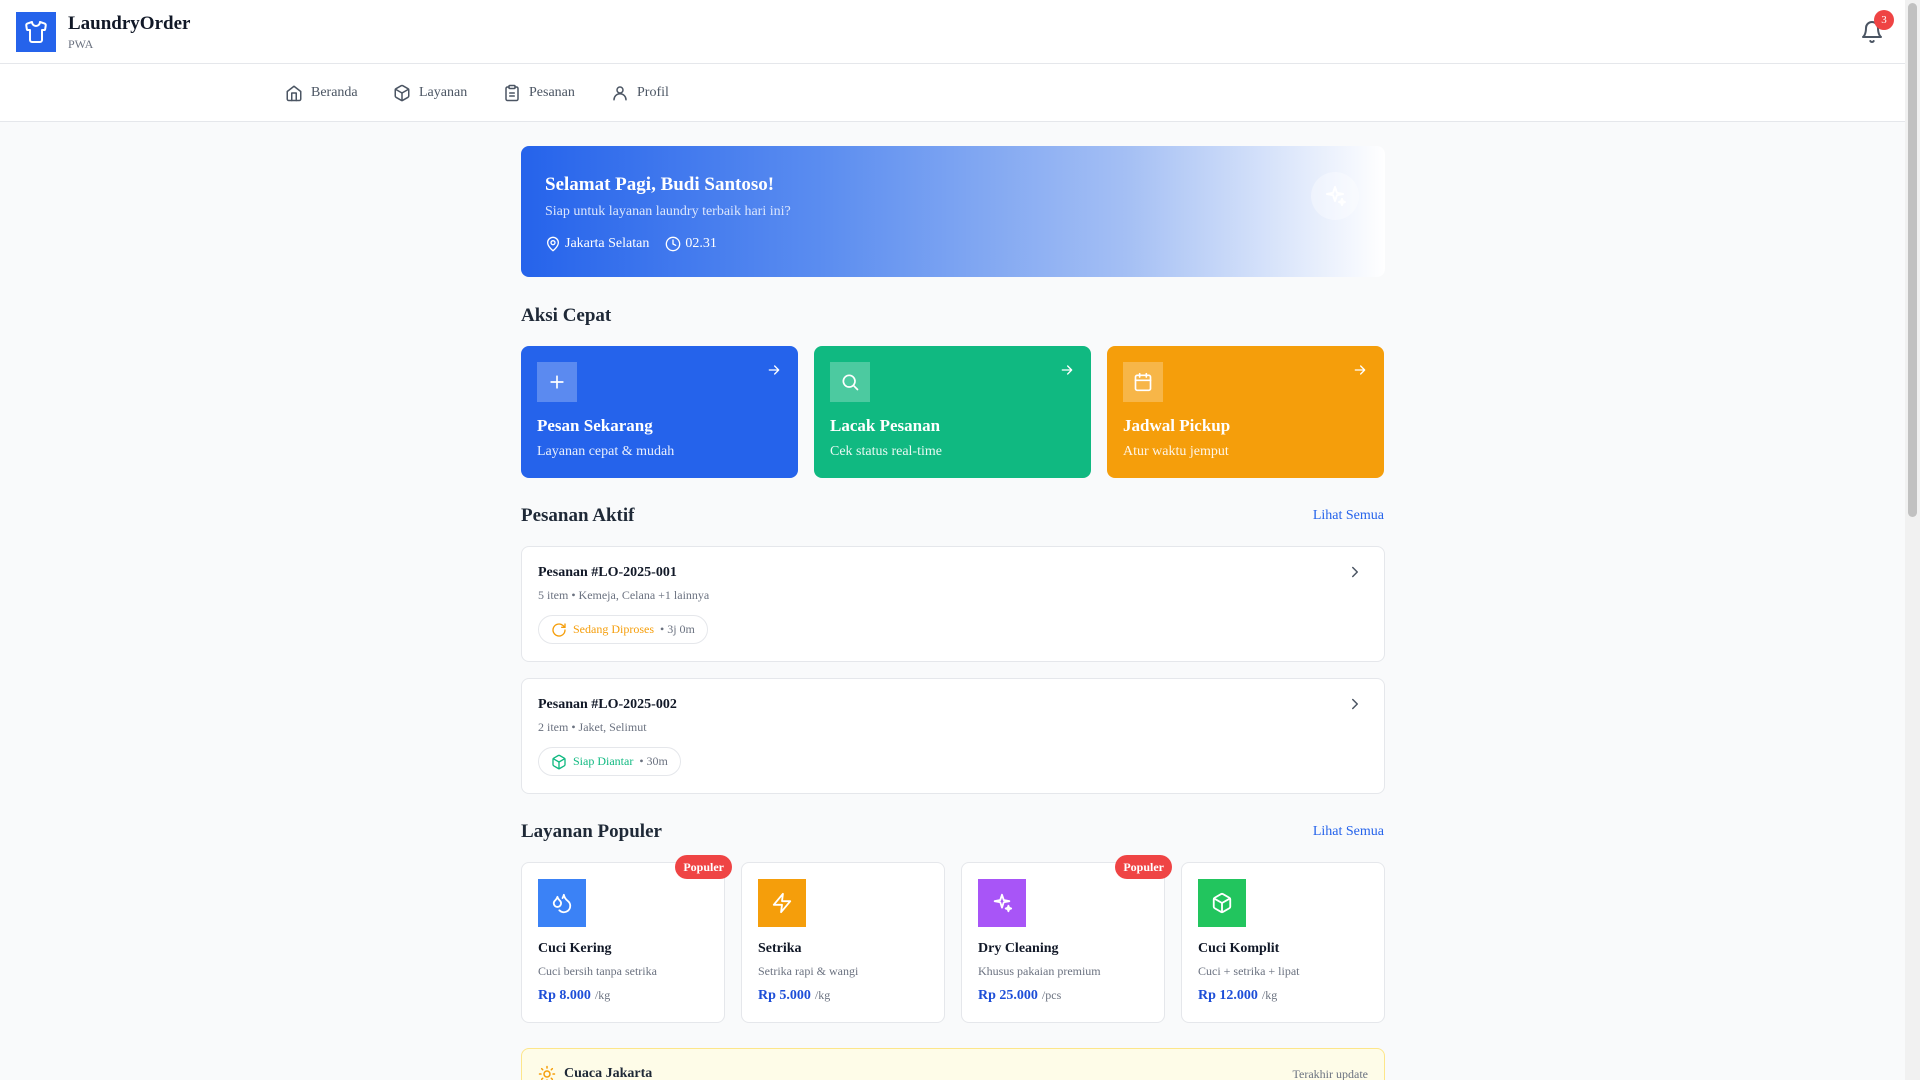 The width and height of the screenshot is (1920, 1080). Describe the element at coordinates (886, 451) in the screenshot. I see `quick-action-subtitle: Cek status real-time` at that location.